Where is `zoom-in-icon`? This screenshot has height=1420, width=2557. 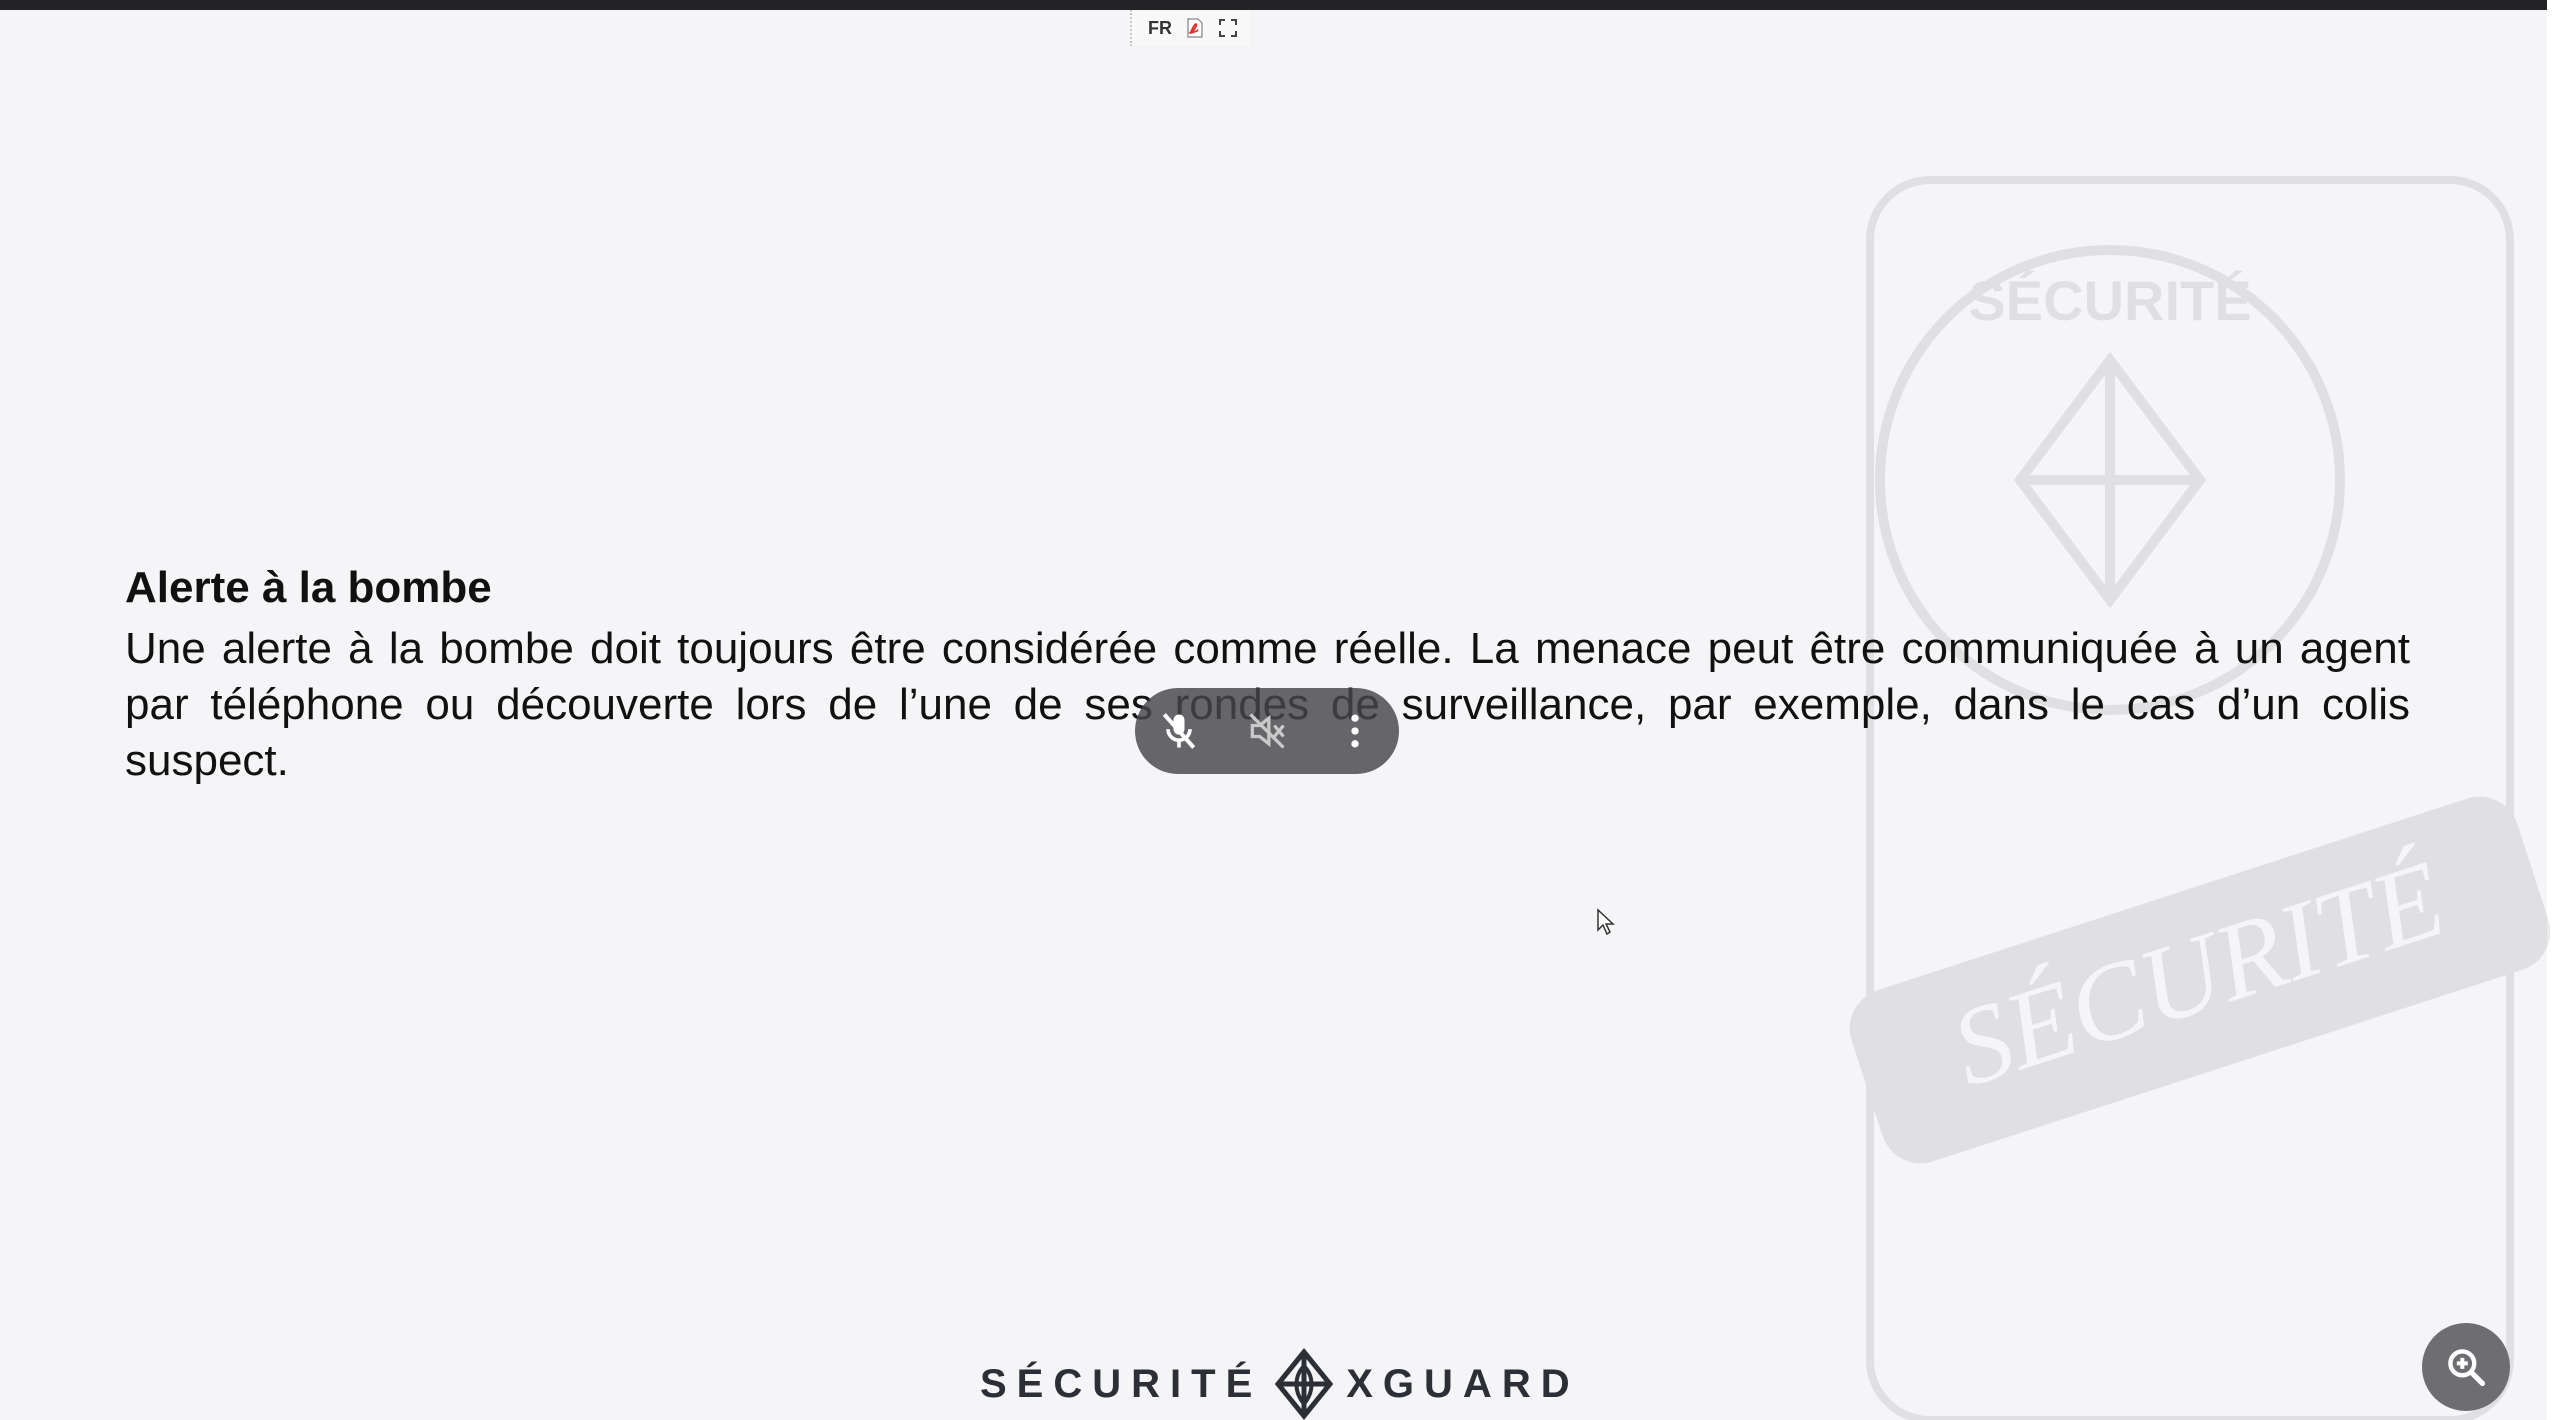
zoom-in-icon is located at coordinates (2467, 1368).